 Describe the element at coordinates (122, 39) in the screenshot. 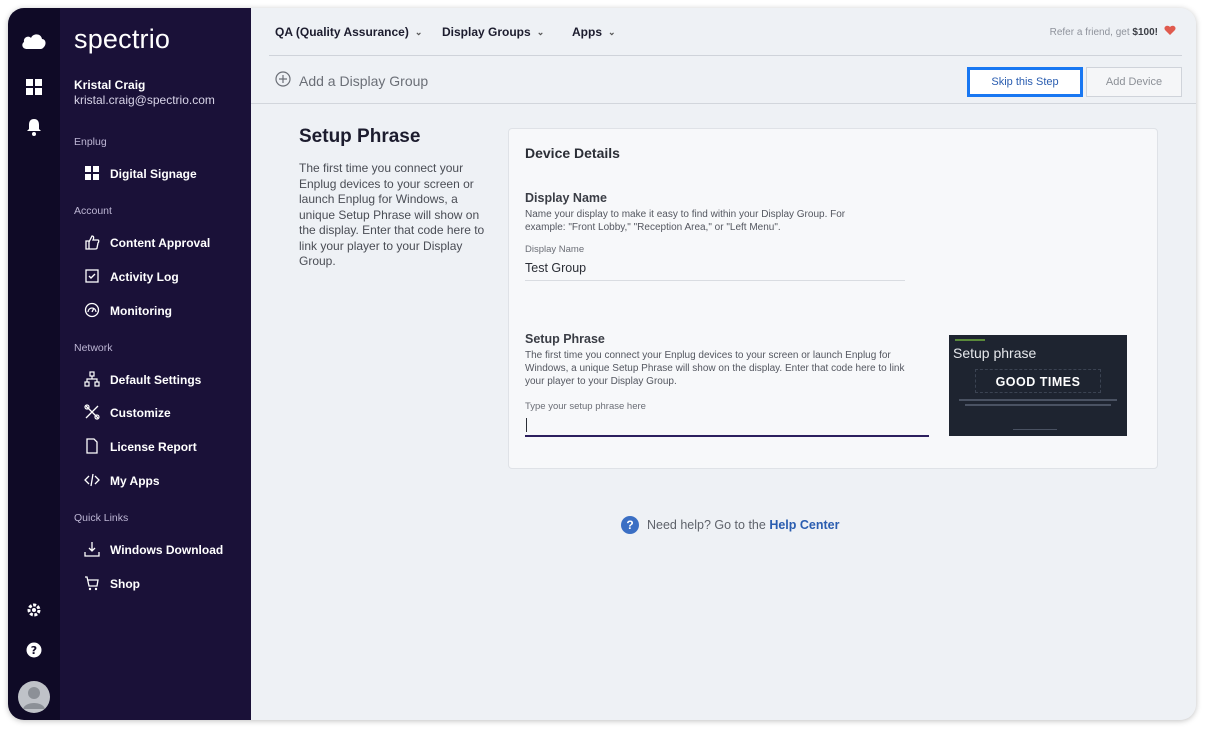

I see `logo: spectrio` at that location.